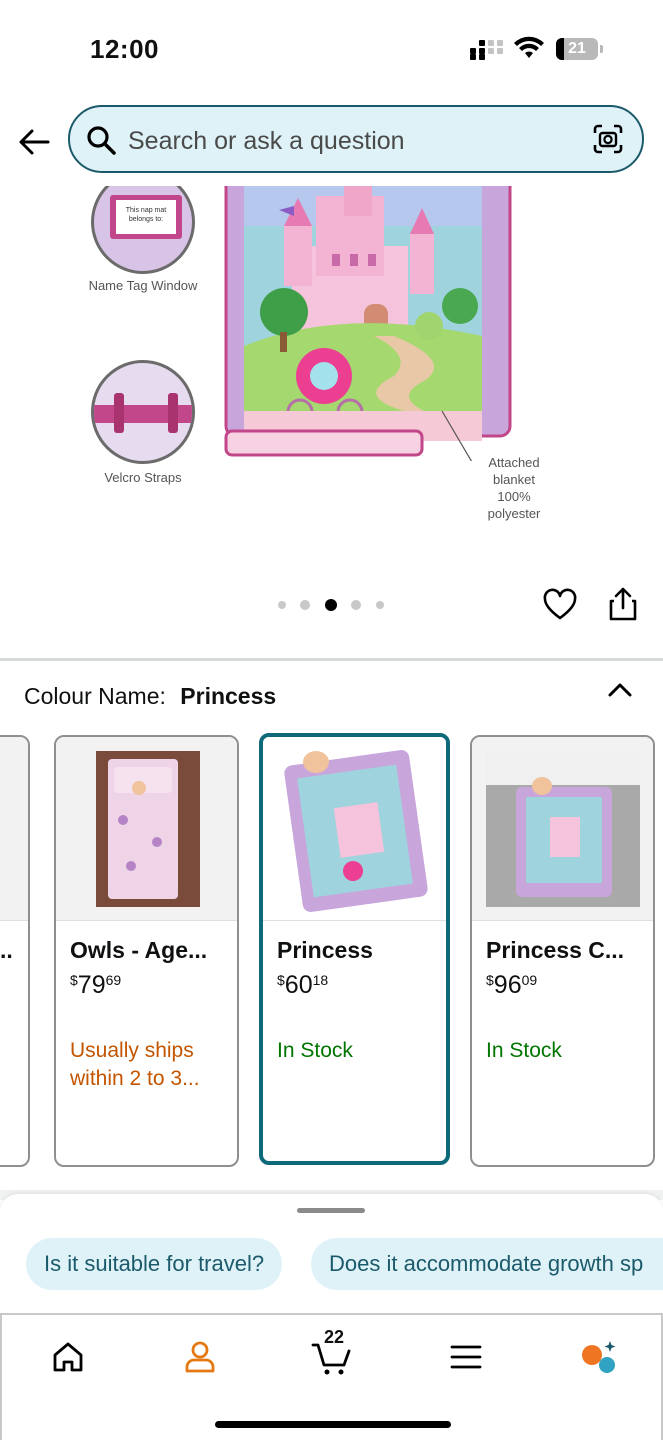  What do you see at coordinates (34, 142) in the screenshot?
I see `back-arrow-icon` at bounding box center [34, 142].